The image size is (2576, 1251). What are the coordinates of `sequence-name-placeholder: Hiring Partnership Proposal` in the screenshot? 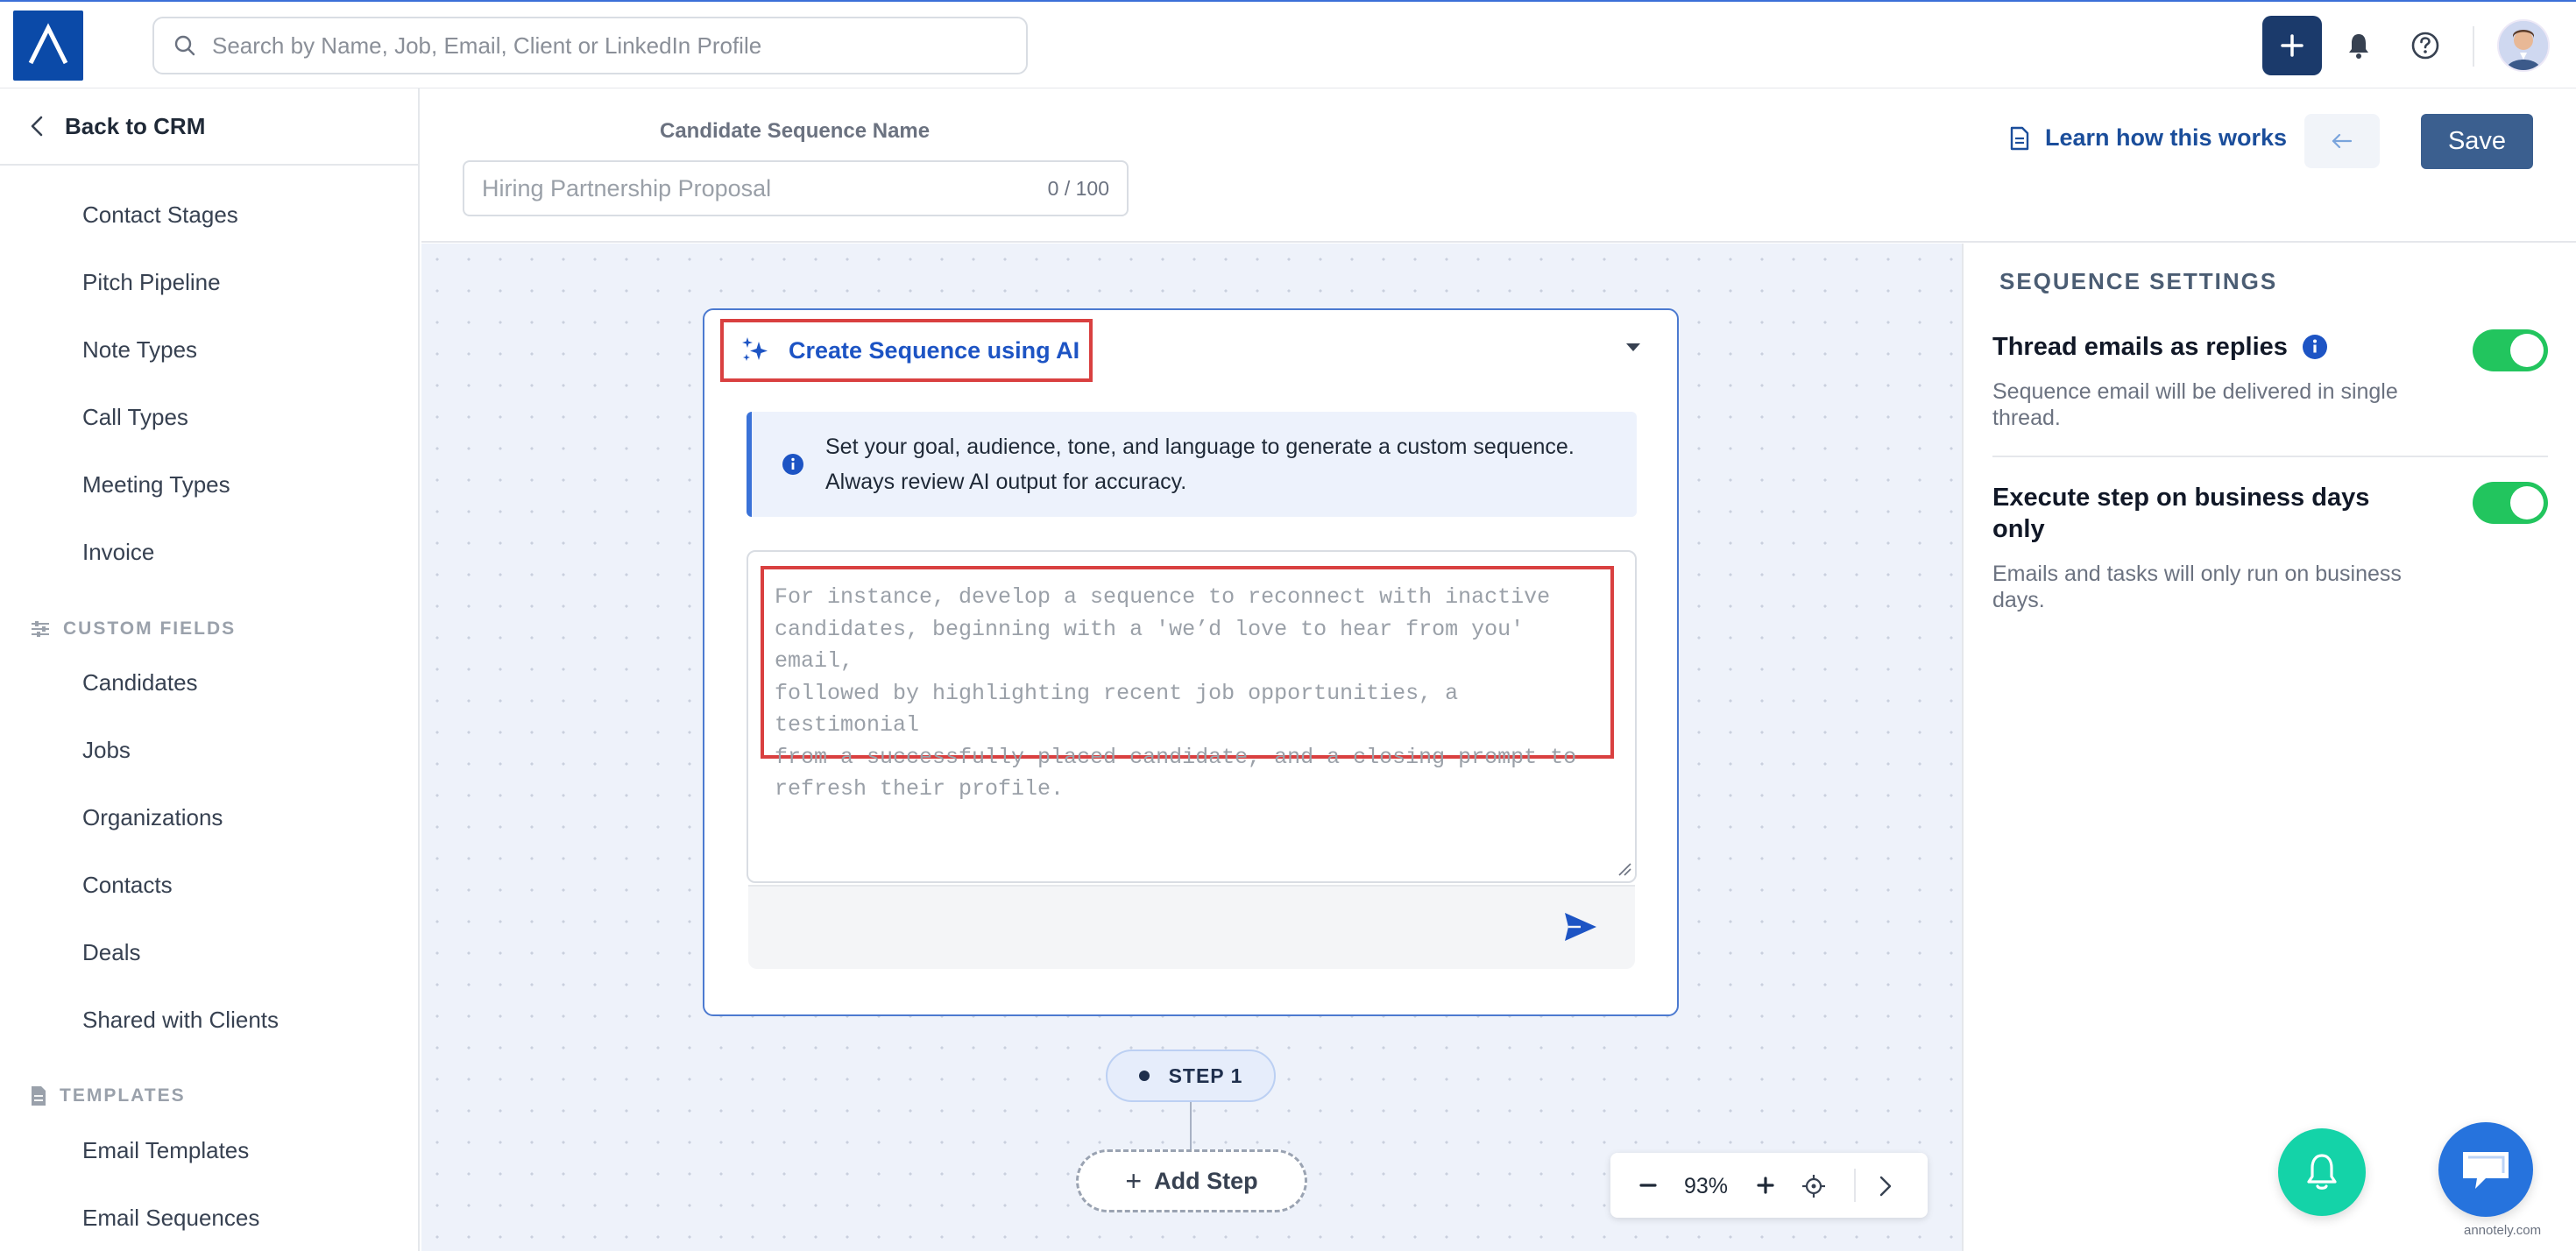 It's located at (627, 187).